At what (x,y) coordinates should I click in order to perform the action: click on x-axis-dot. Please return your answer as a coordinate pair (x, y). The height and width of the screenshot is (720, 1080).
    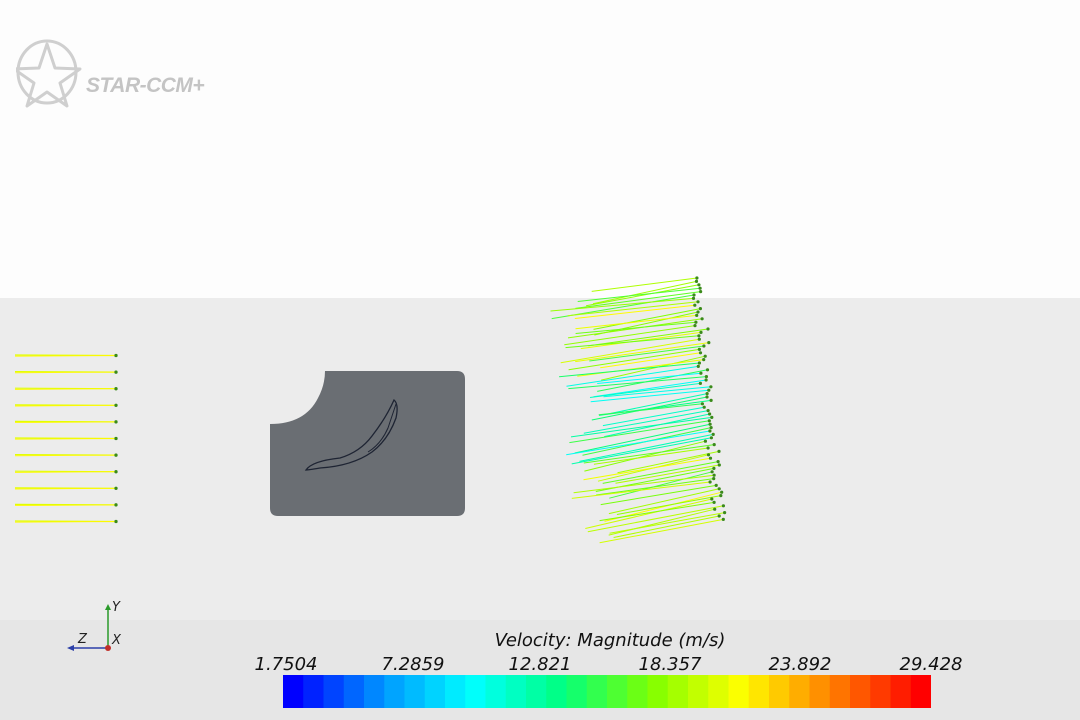
    Looking at the image, I should click on (108, 648).